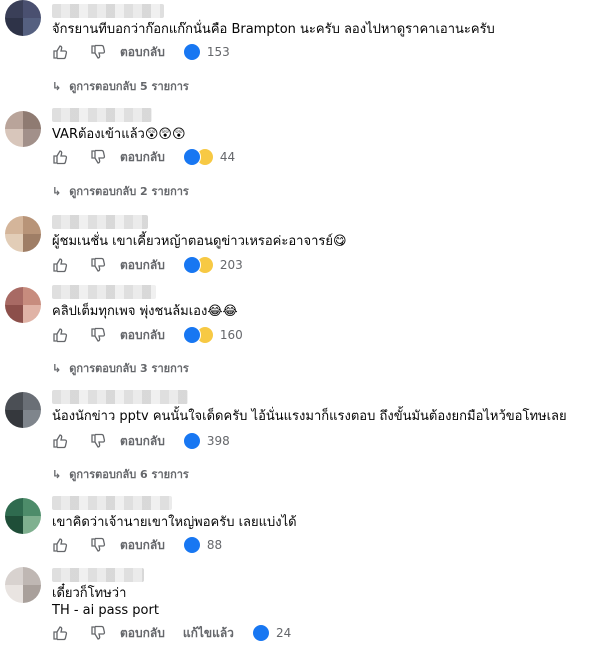 Image resolution: width=600 pixels, height=647 pixels. I want to click on reaction-count: 153, so click(218, 52).